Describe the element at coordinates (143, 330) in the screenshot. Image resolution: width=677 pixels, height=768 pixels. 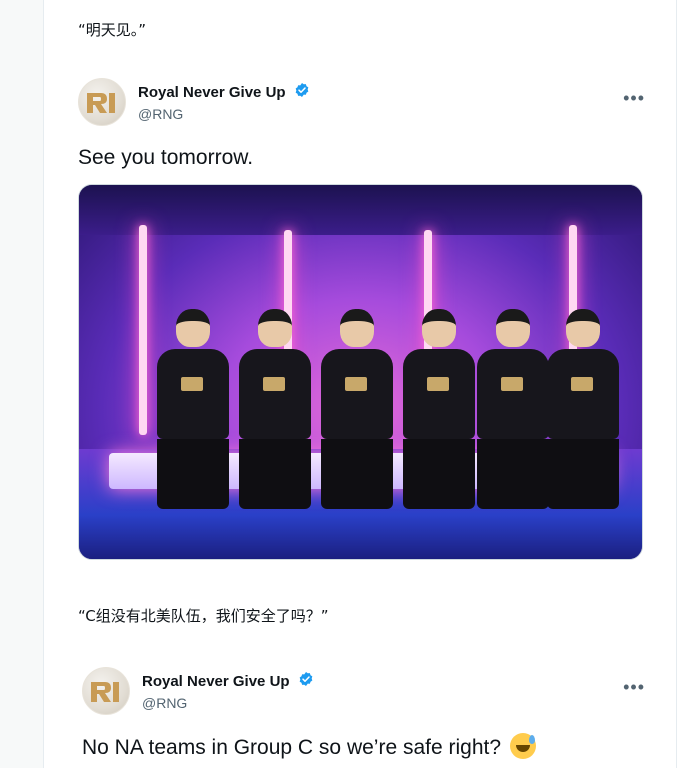
I see `neon-light` at that location.